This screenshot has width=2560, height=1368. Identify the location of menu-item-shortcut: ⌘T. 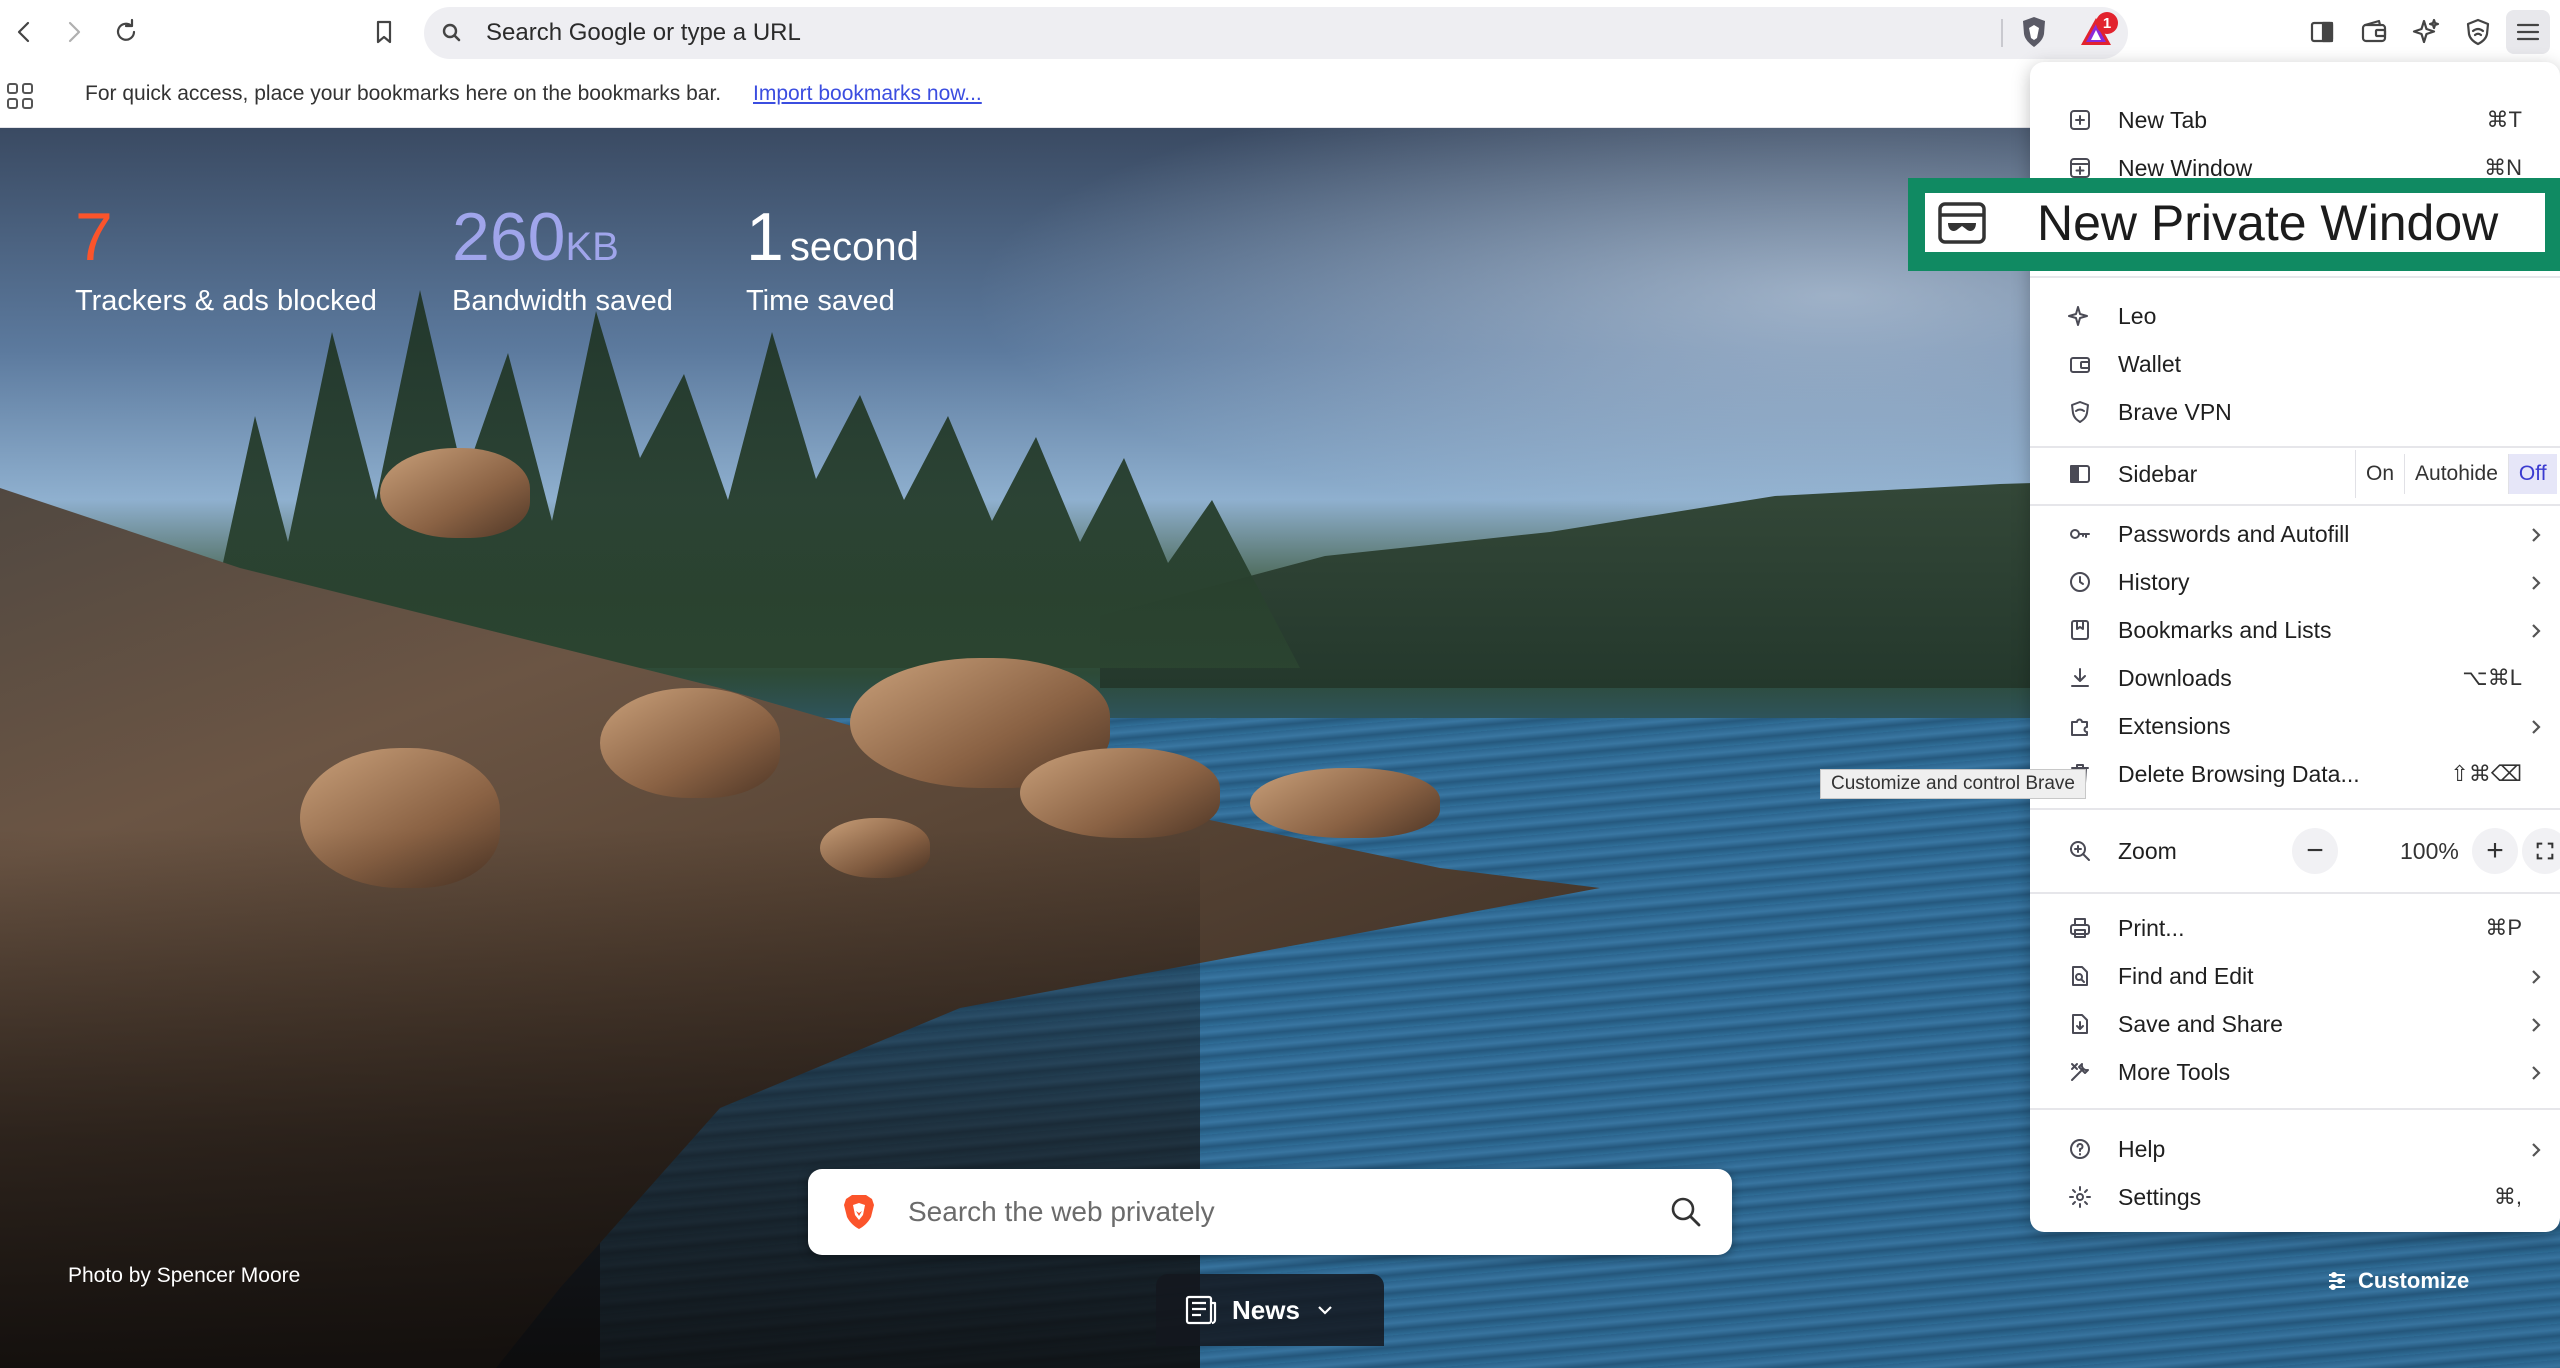
(2504, 119).